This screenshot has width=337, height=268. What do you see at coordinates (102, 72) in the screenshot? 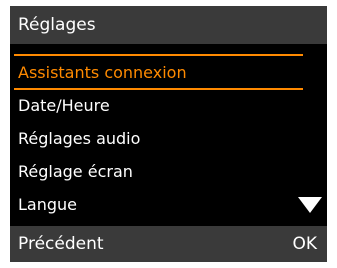
I see `menu-item-label: Assistants connexion` at bounding box center [102, 72].